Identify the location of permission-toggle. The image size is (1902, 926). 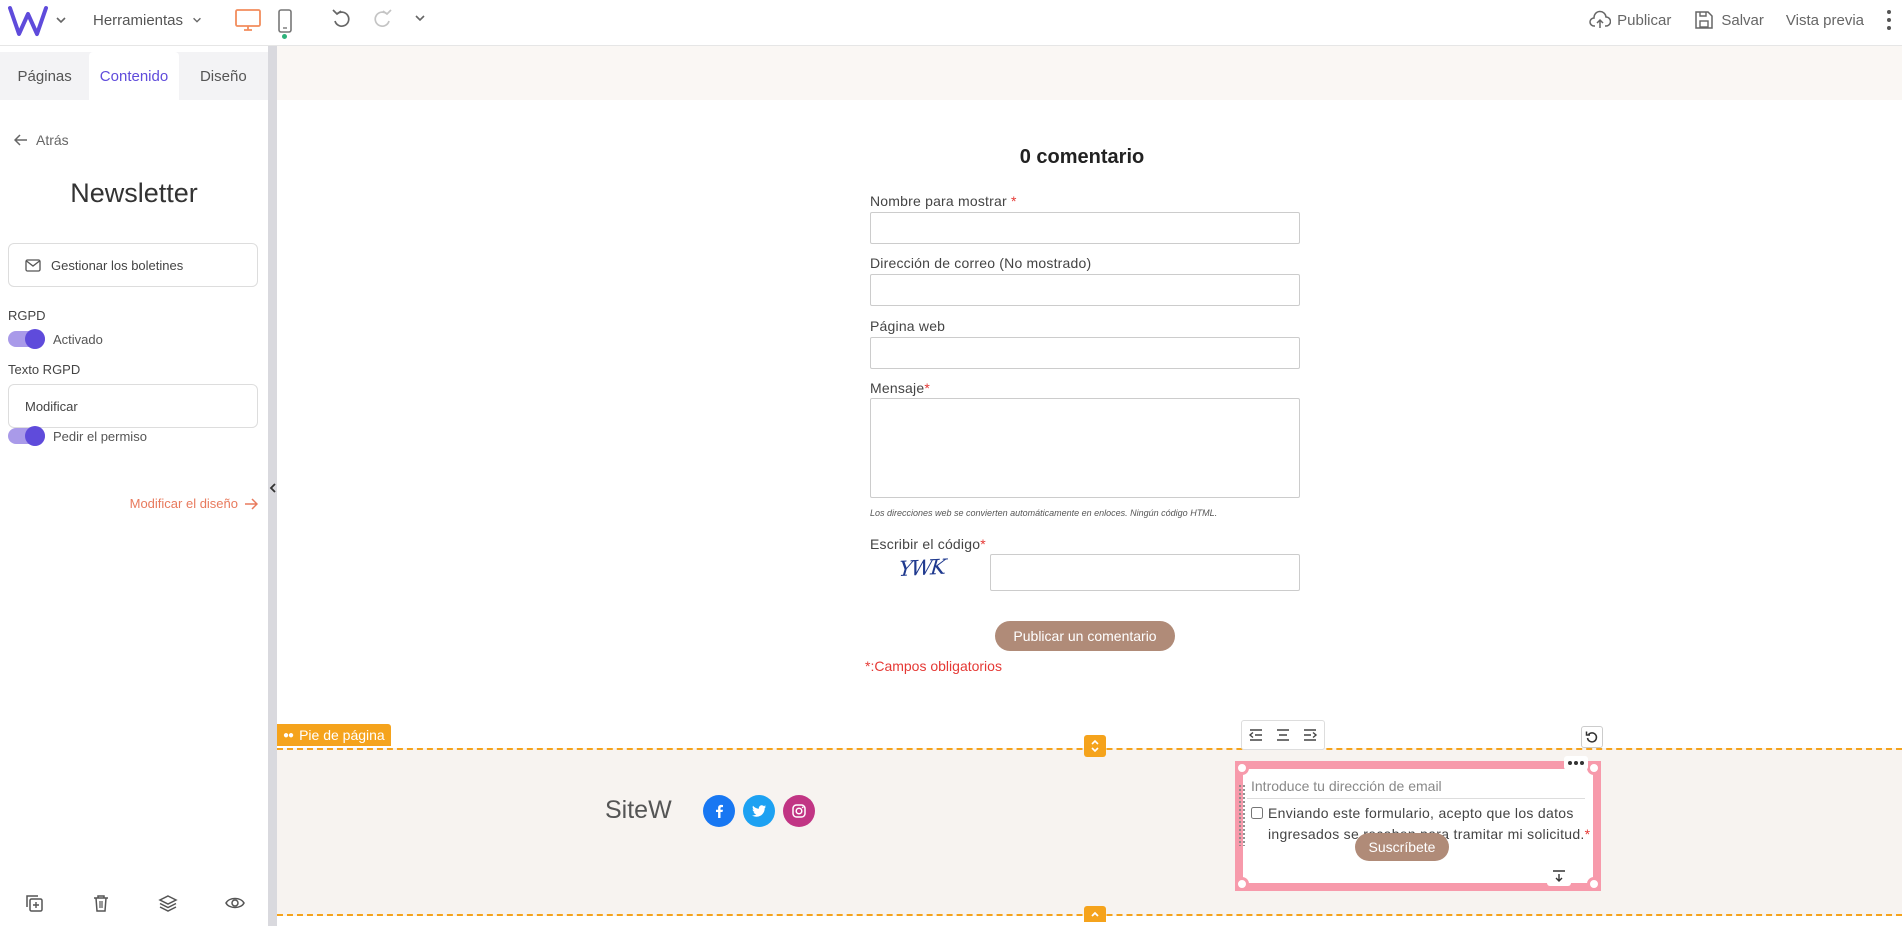
(26, 436).